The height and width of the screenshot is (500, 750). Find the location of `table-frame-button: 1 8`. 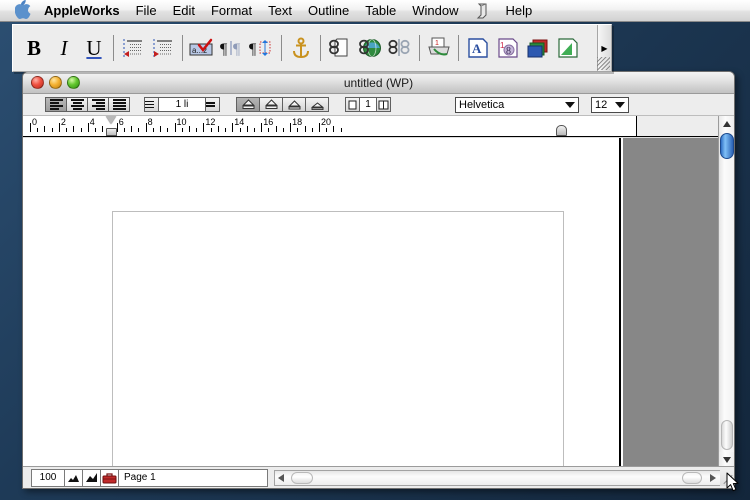

table-frame-button: 1 8 is located at coordinates (508, 48).